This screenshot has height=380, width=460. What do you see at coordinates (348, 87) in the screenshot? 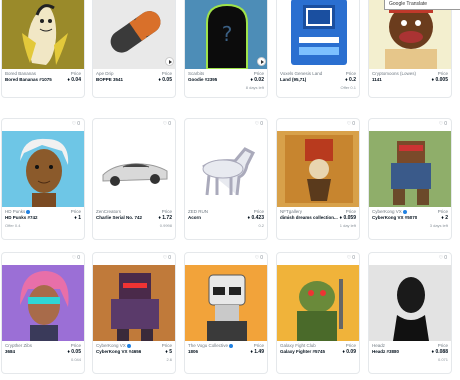
I see `offer-text: Offer 0.1` at bounding box center [348, 87].